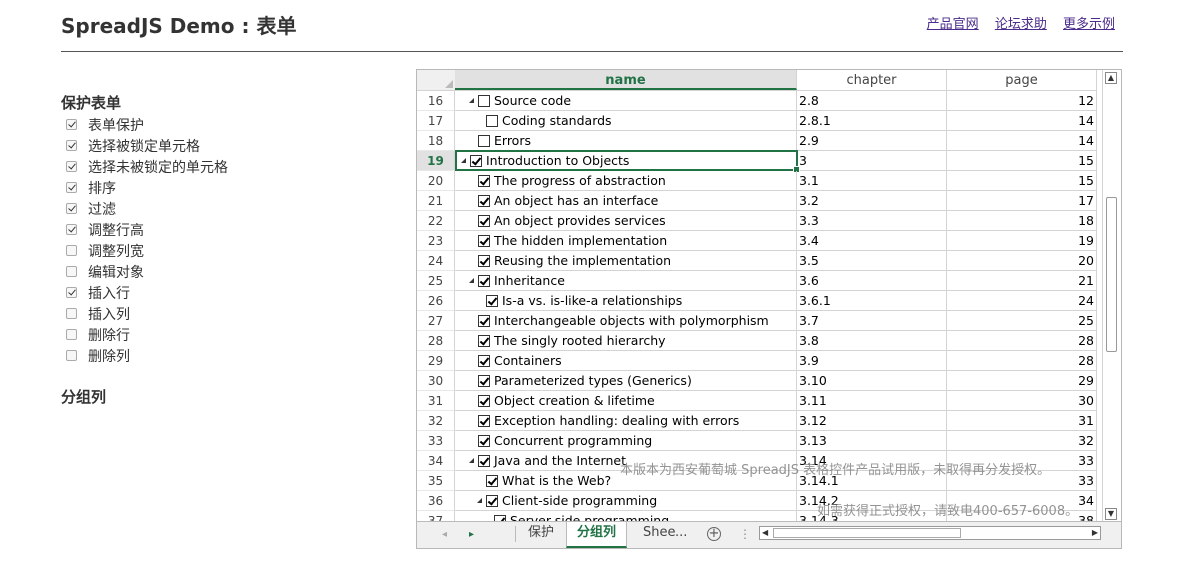  What do you see at coordinates (872, 421) in the screenshot?
I see `chapter-cell: 3.12` at bounding box center [872, 421].